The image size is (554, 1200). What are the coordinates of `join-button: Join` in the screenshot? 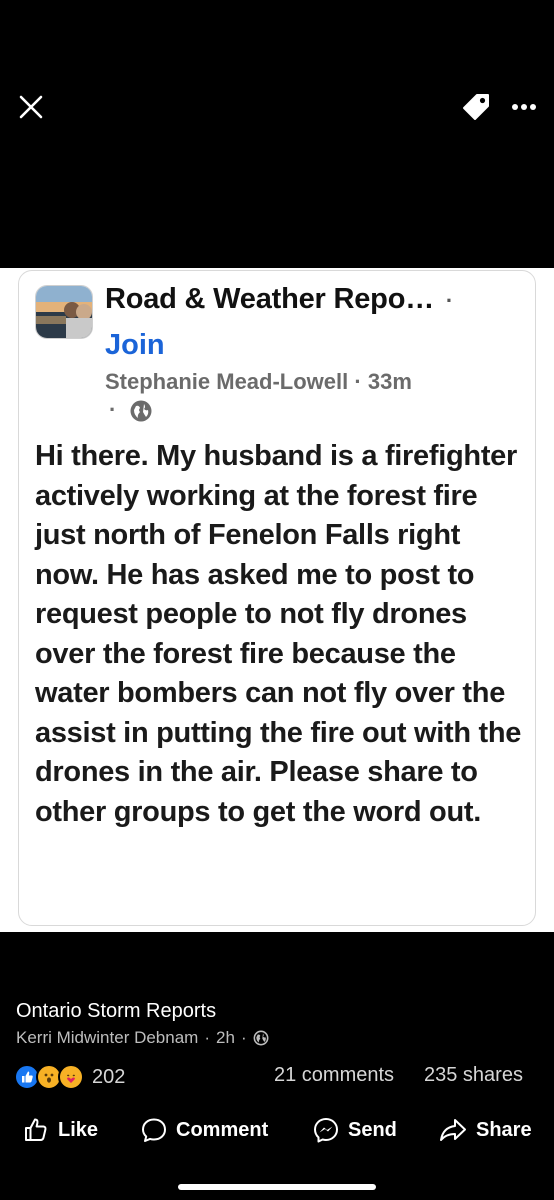 It's located at (135, 345).